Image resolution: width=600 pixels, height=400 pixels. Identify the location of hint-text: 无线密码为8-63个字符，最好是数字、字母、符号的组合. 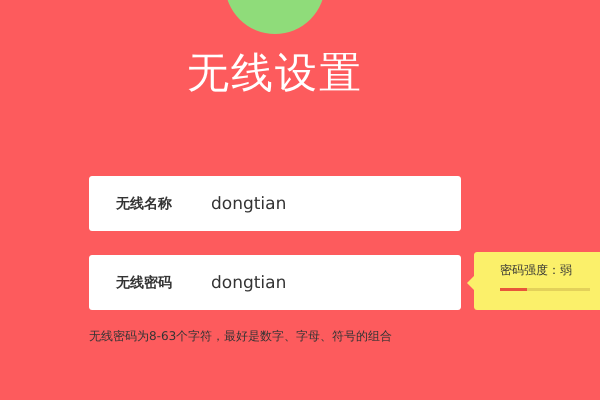
(241, 336).